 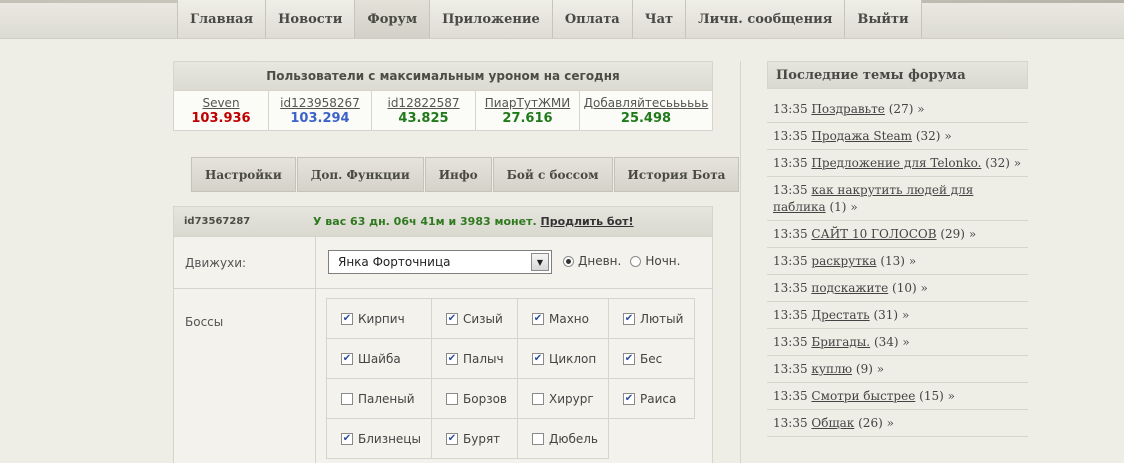 I want to click on top-user-name: Добавляйтесьььььь, so click(x=646, y=103).